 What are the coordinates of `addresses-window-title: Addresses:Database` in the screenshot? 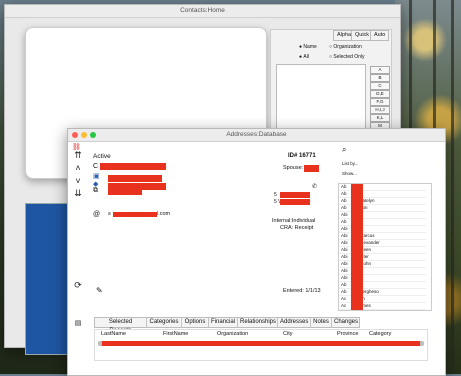 It's located at (256, 134).